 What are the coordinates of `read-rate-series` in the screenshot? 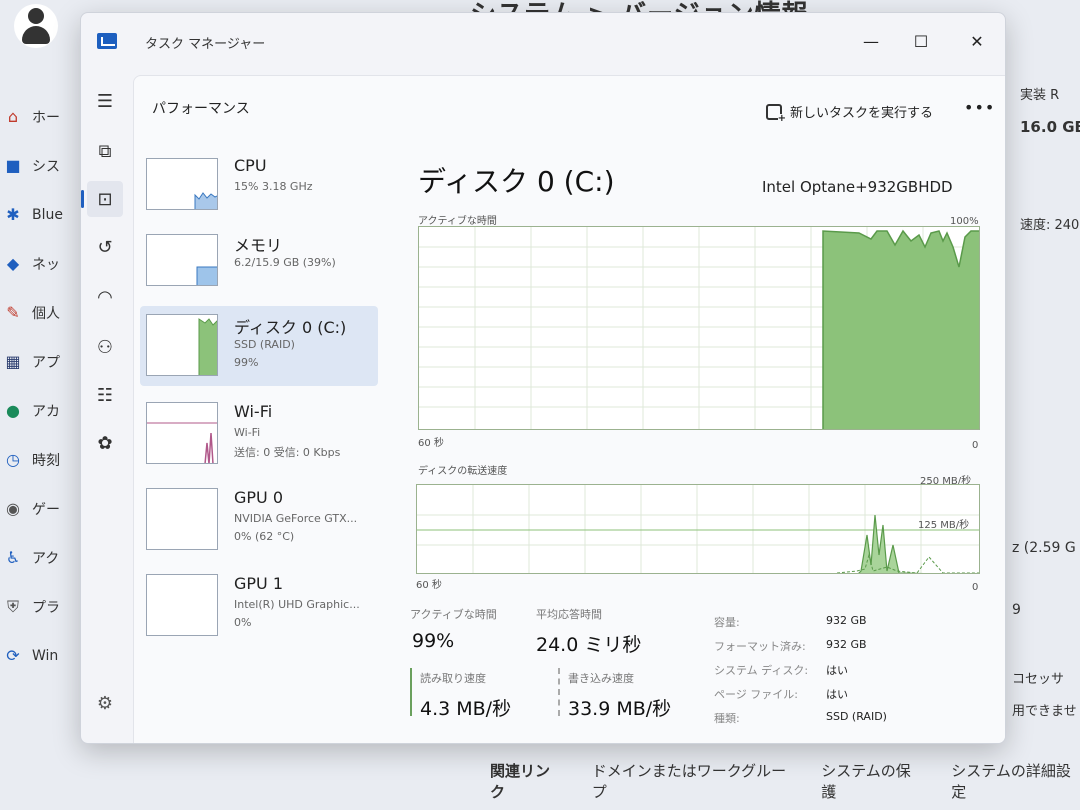 It's located at (907, 563).